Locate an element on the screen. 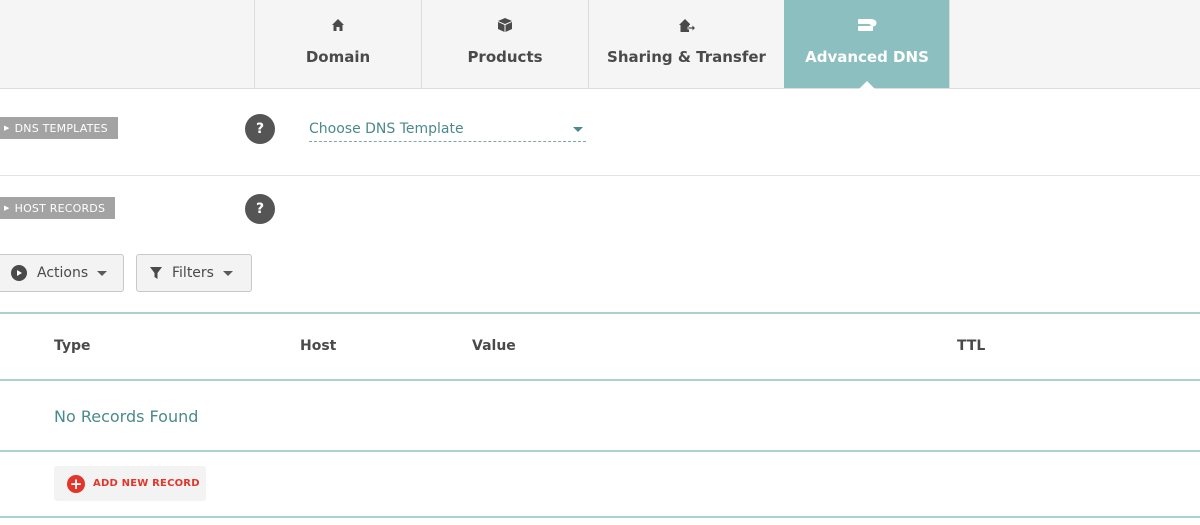 The height and width of the screenshot is (525, 1200). table-bottom-border is located at coordinates (600, 517).